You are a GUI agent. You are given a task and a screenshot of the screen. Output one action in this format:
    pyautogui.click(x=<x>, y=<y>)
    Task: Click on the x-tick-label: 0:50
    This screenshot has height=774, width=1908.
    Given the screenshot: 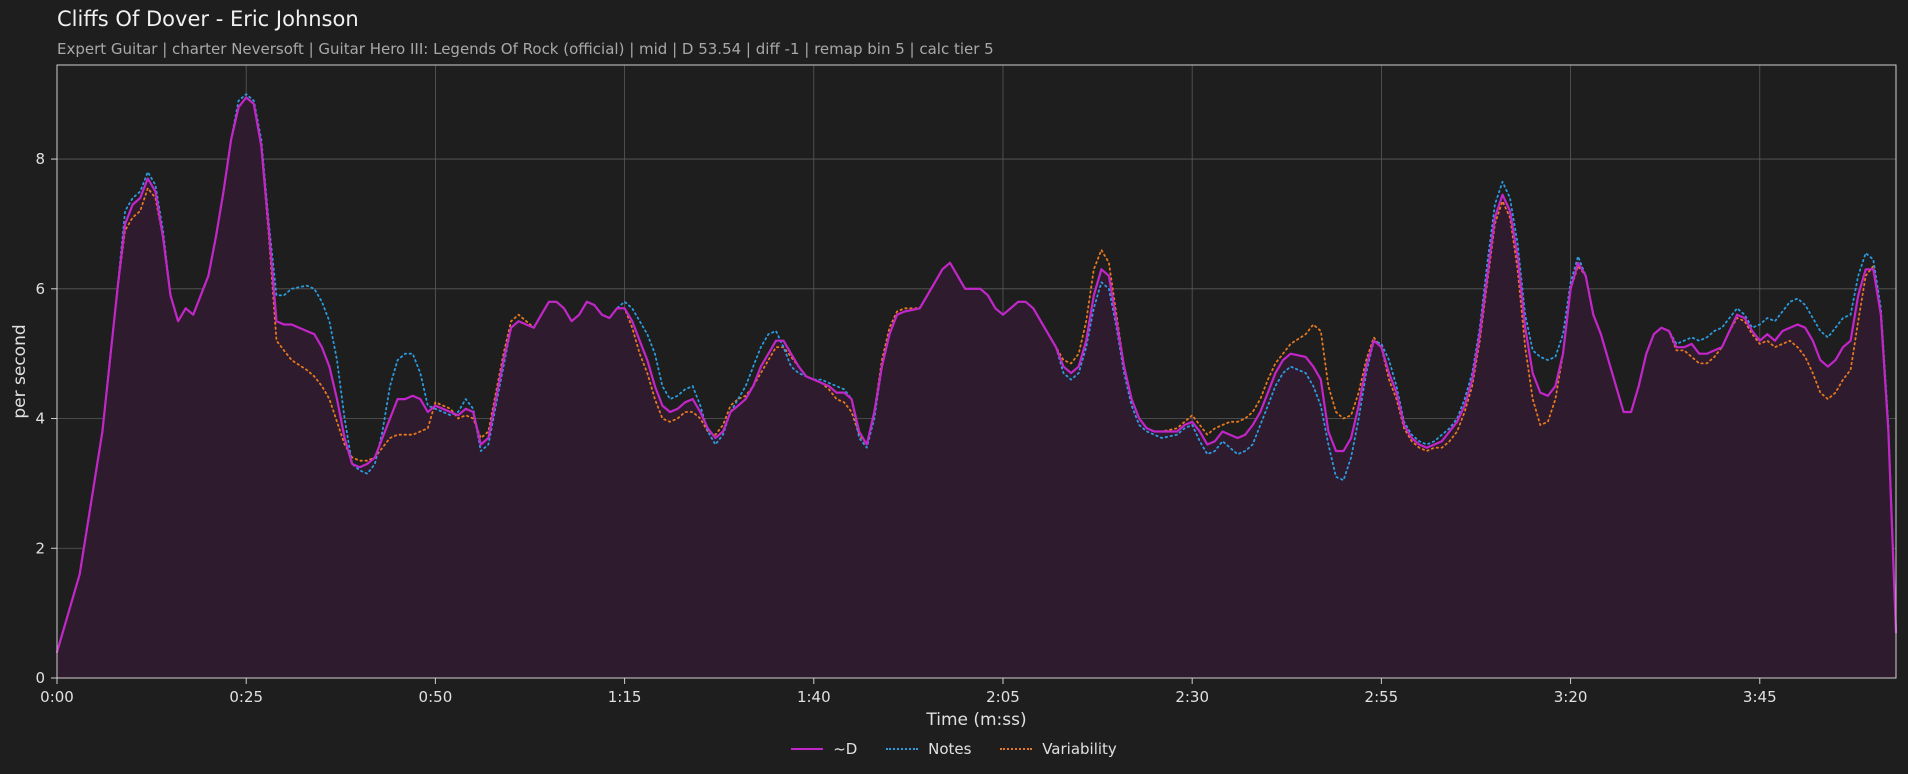 What is the action you would take?
    pyautogui.click(x=436, y=697)
    